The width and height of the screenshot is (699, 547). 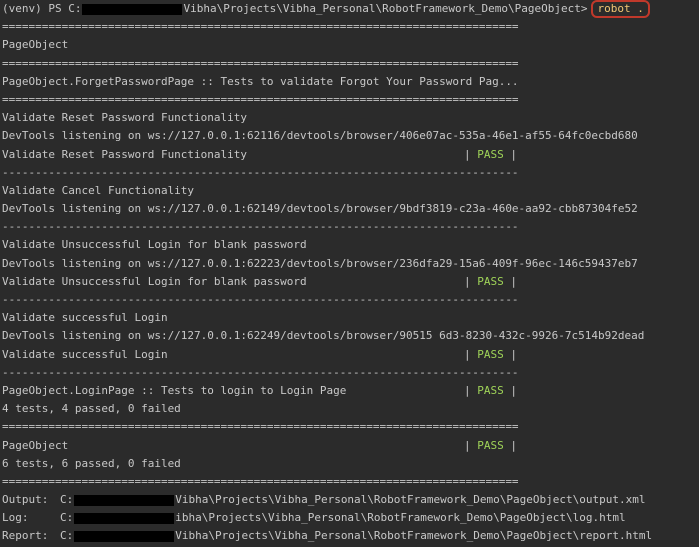 I want to click on test-result-name: Validate successful Login, so click(x=85, y=354).